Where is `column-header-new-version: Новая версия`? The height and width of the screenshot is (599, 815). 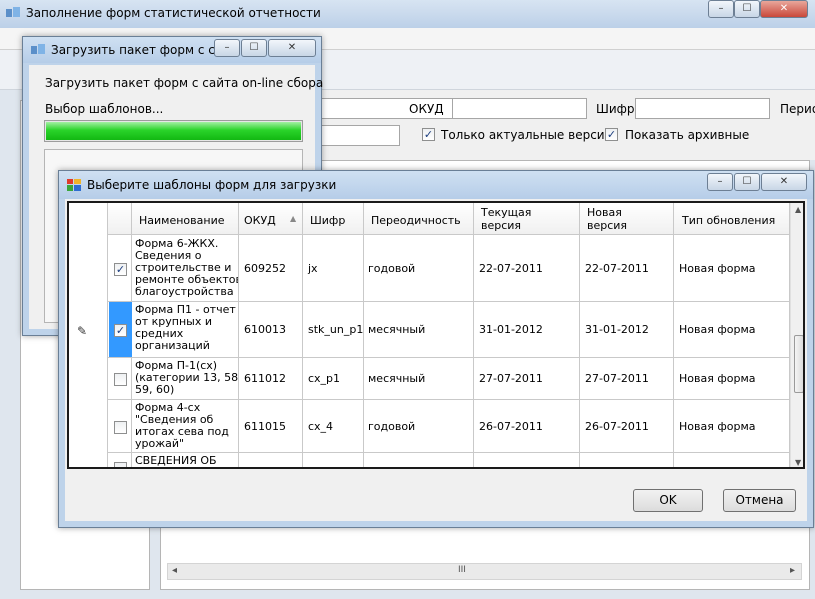
column-header-new-version: Новая версия is located at coordinates (617, 219).